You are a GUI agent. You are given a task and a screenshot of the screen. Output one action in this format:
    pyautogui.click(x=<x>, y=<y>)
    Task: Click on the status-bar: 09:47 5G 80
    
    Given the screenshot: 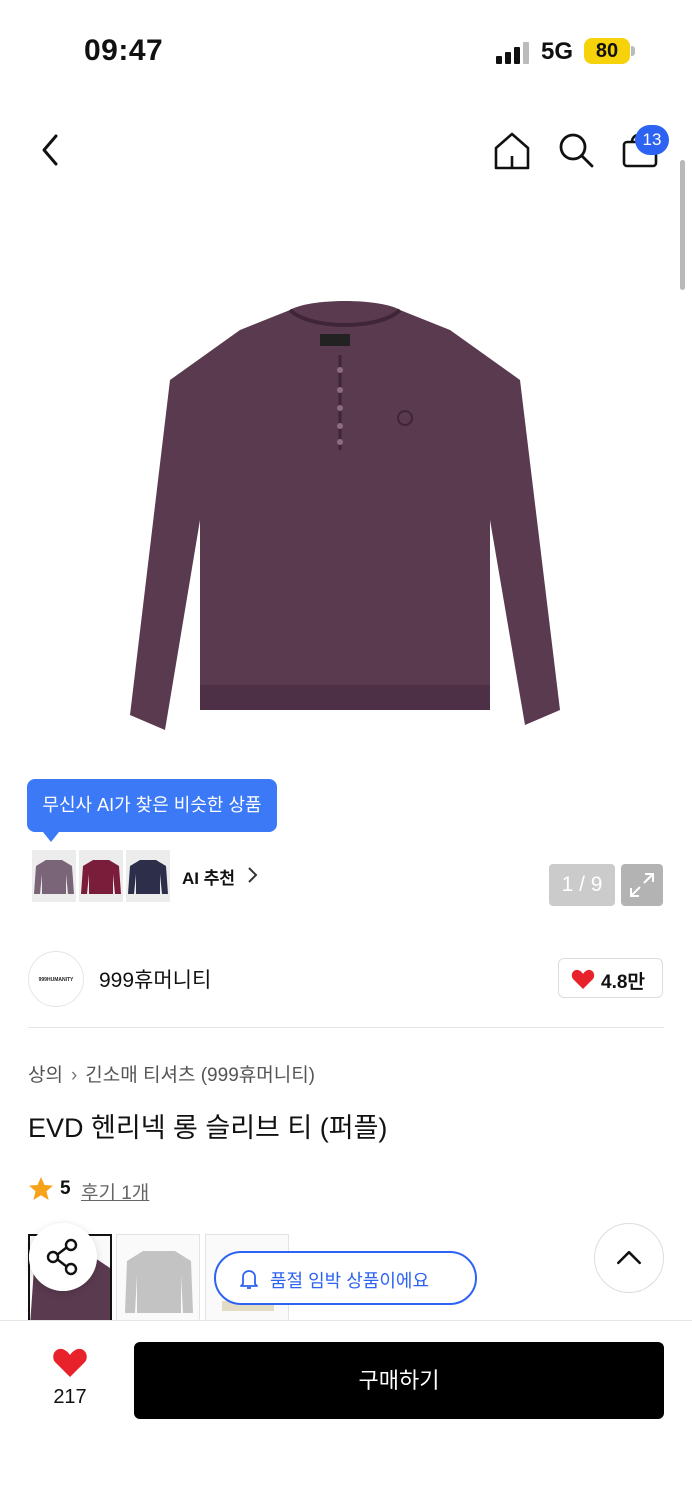 What is the action you would take?
    pyautogui.click(x=346, y=50)
    